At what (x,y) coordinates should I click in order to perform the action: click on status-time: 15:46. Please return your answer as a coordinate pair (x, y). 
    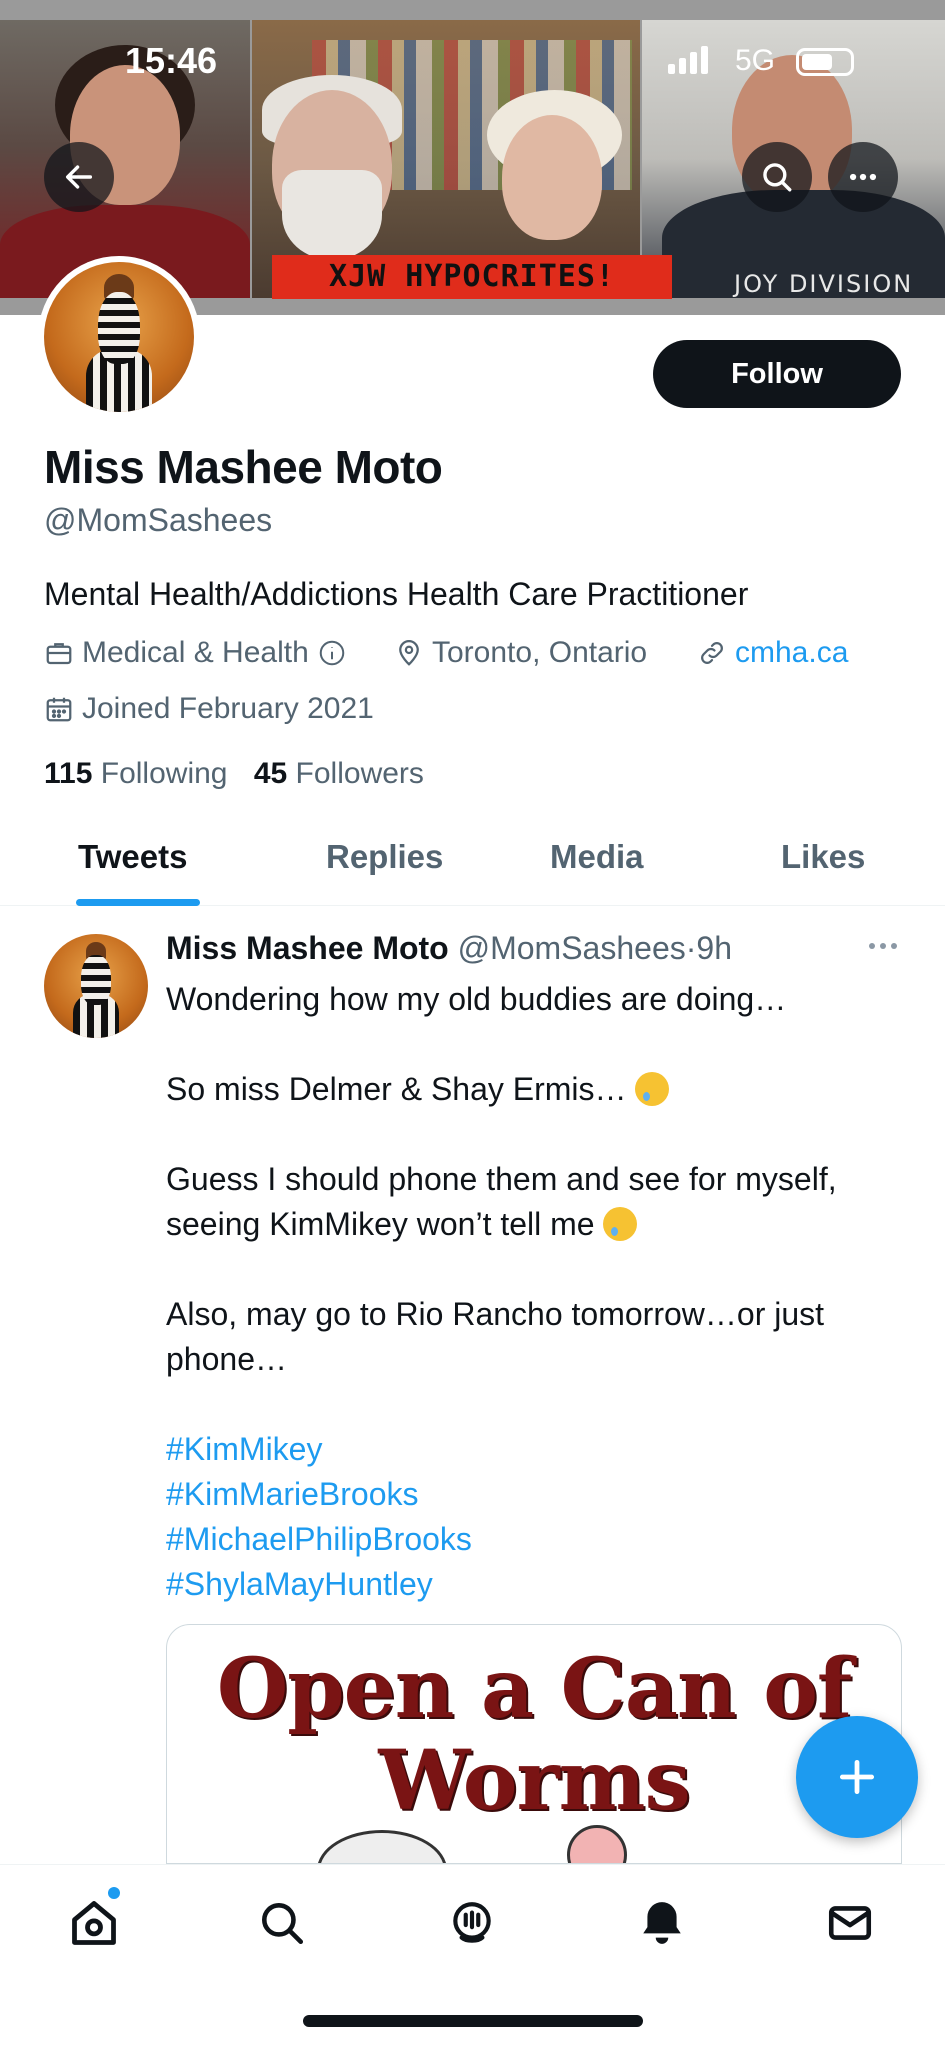
    Looking at the image, I should click on (171, 60).